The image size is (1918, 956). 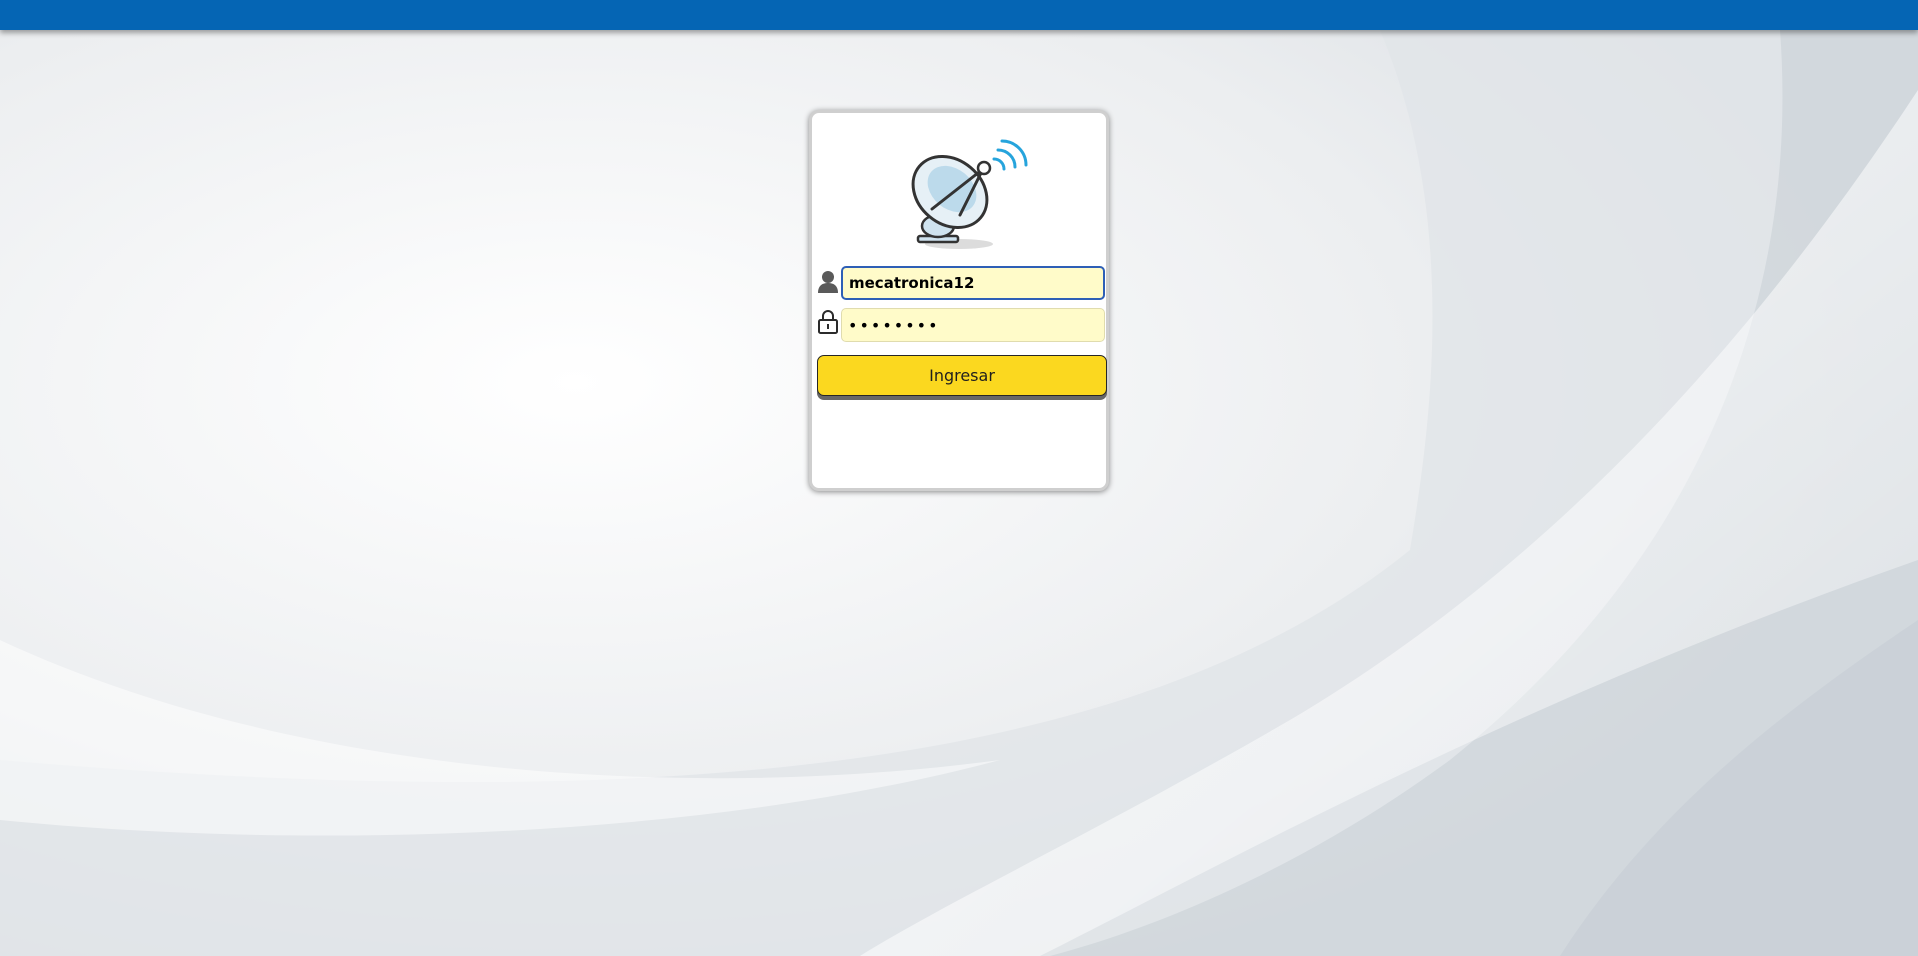 What do you see at coordinates (828, 282) in the screenshot?
I see `user-icon` at bounding box center [828, 282].